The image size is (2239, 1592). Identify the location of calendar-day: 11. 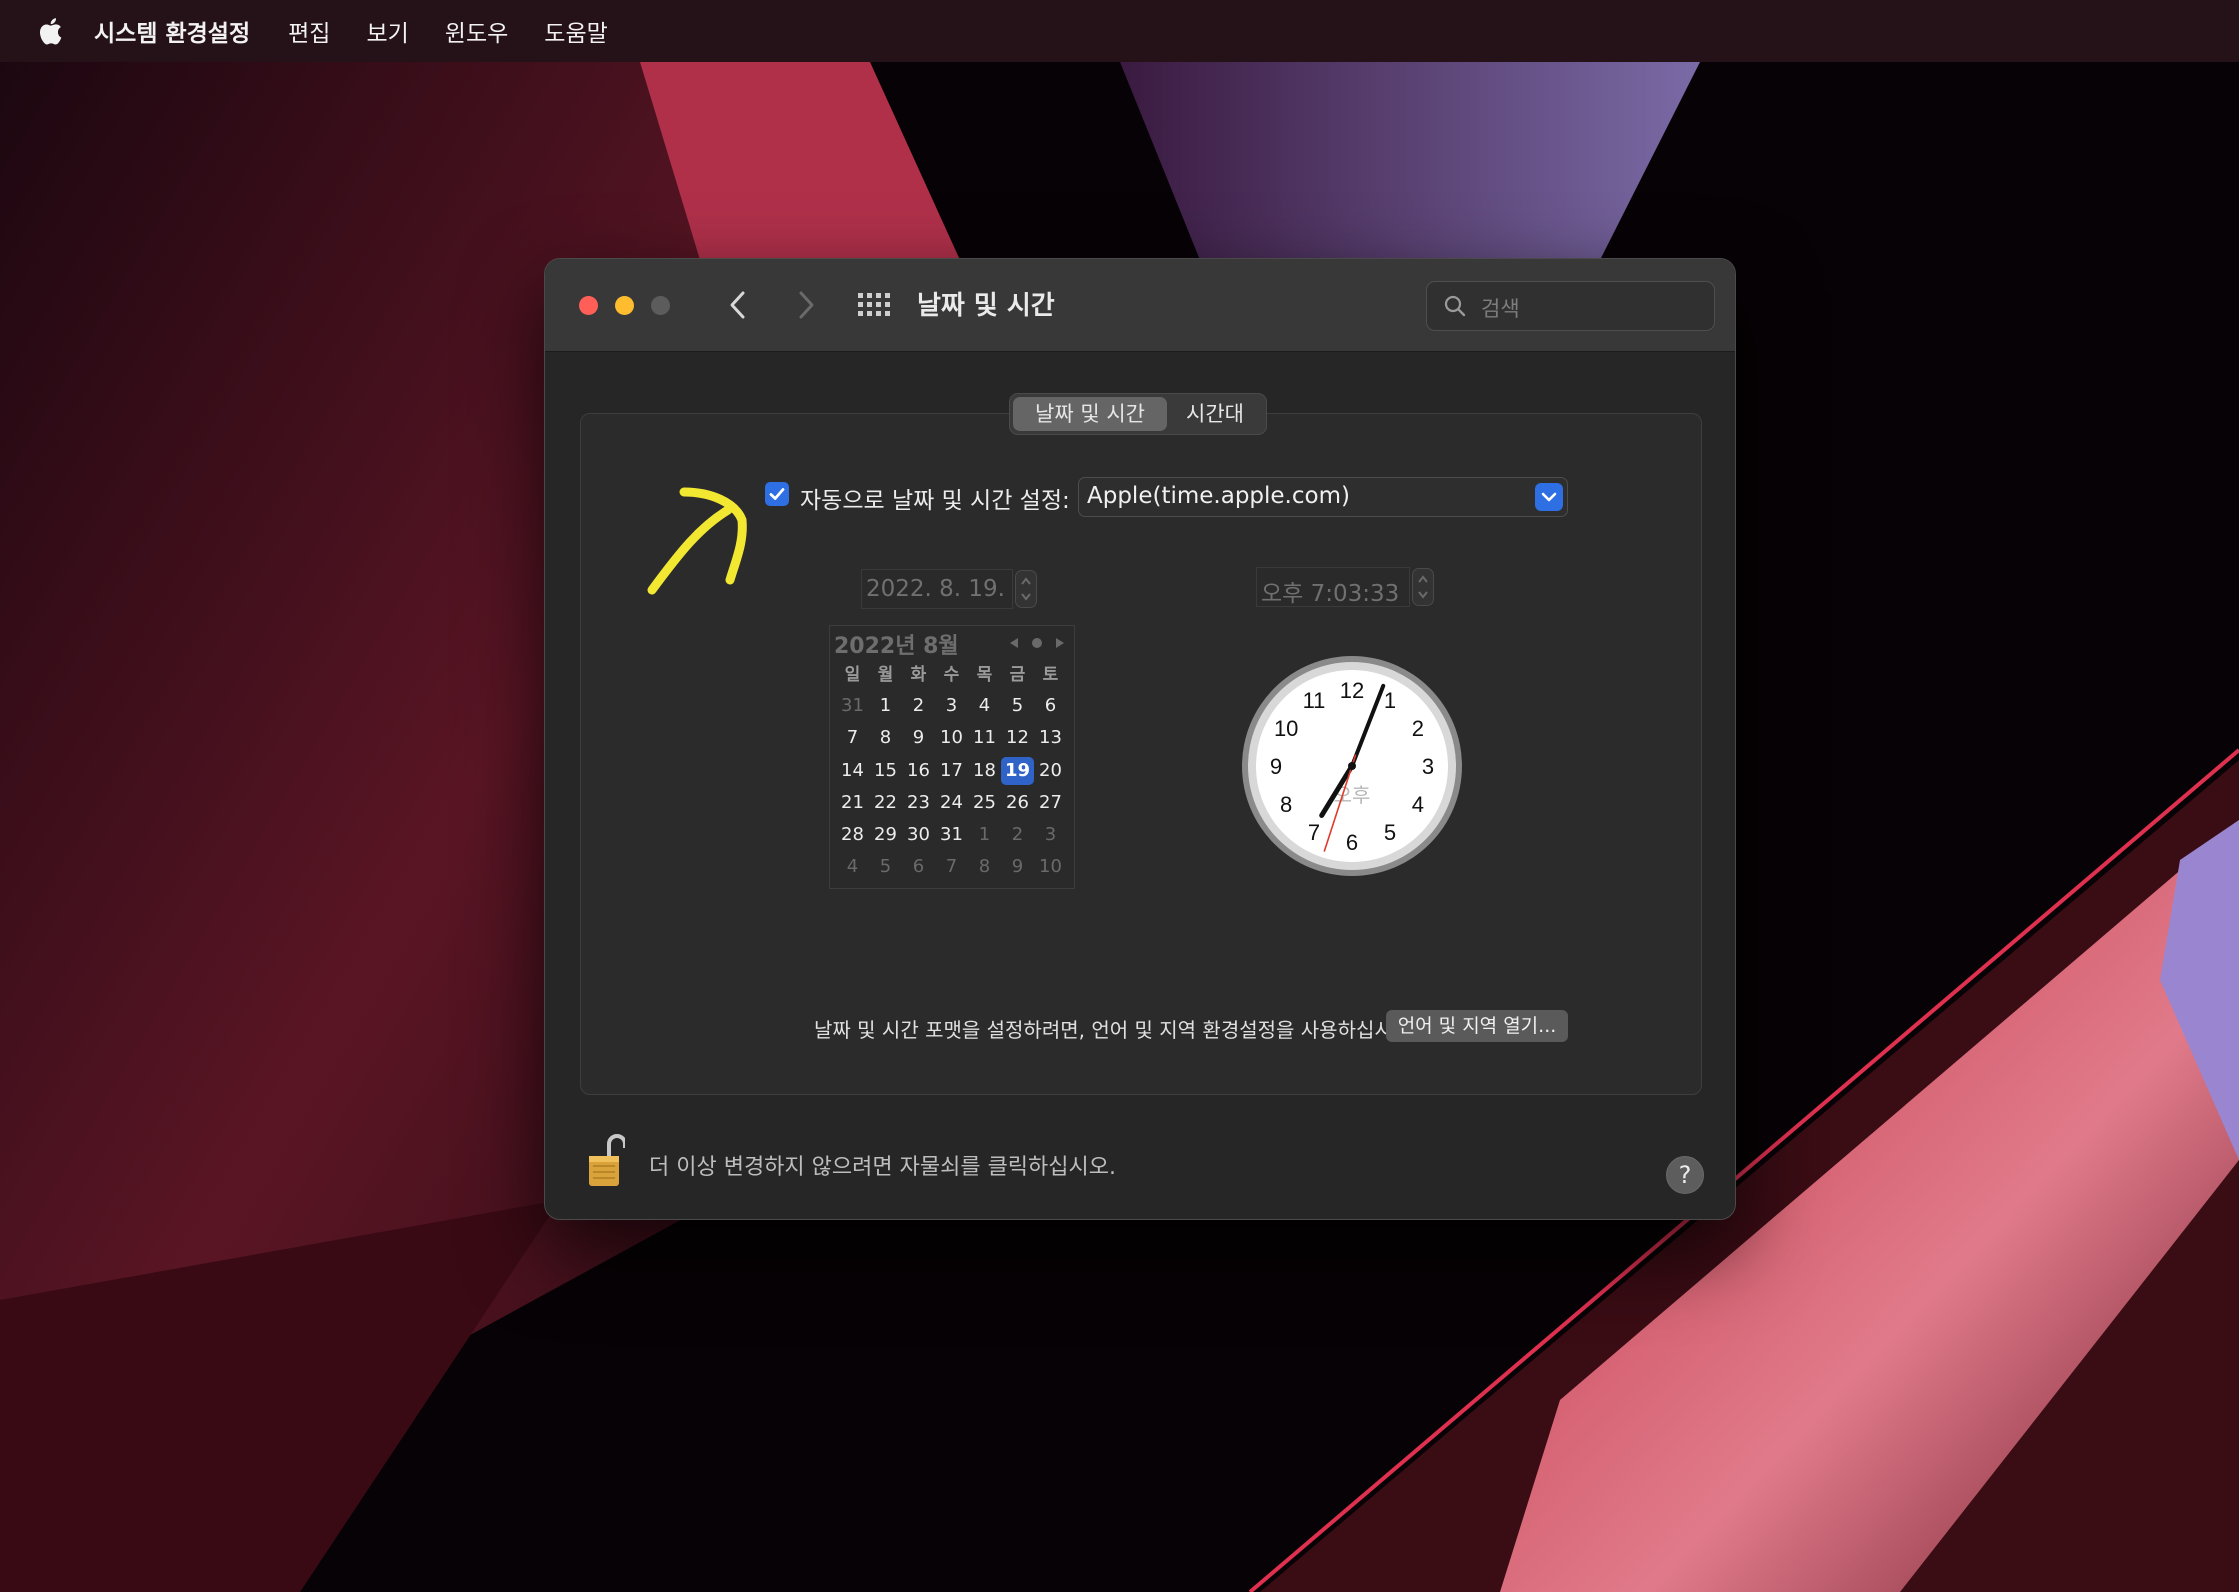
(984, 738).